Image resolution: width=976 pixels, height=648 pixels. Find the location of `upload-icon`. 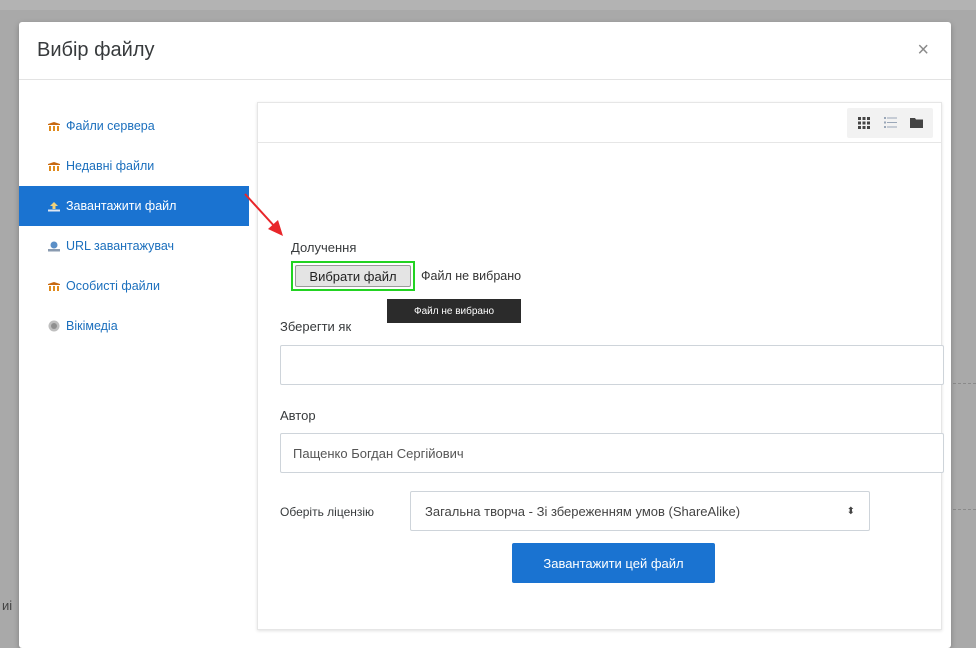

upload-icon is located at coordinates (53, 206).